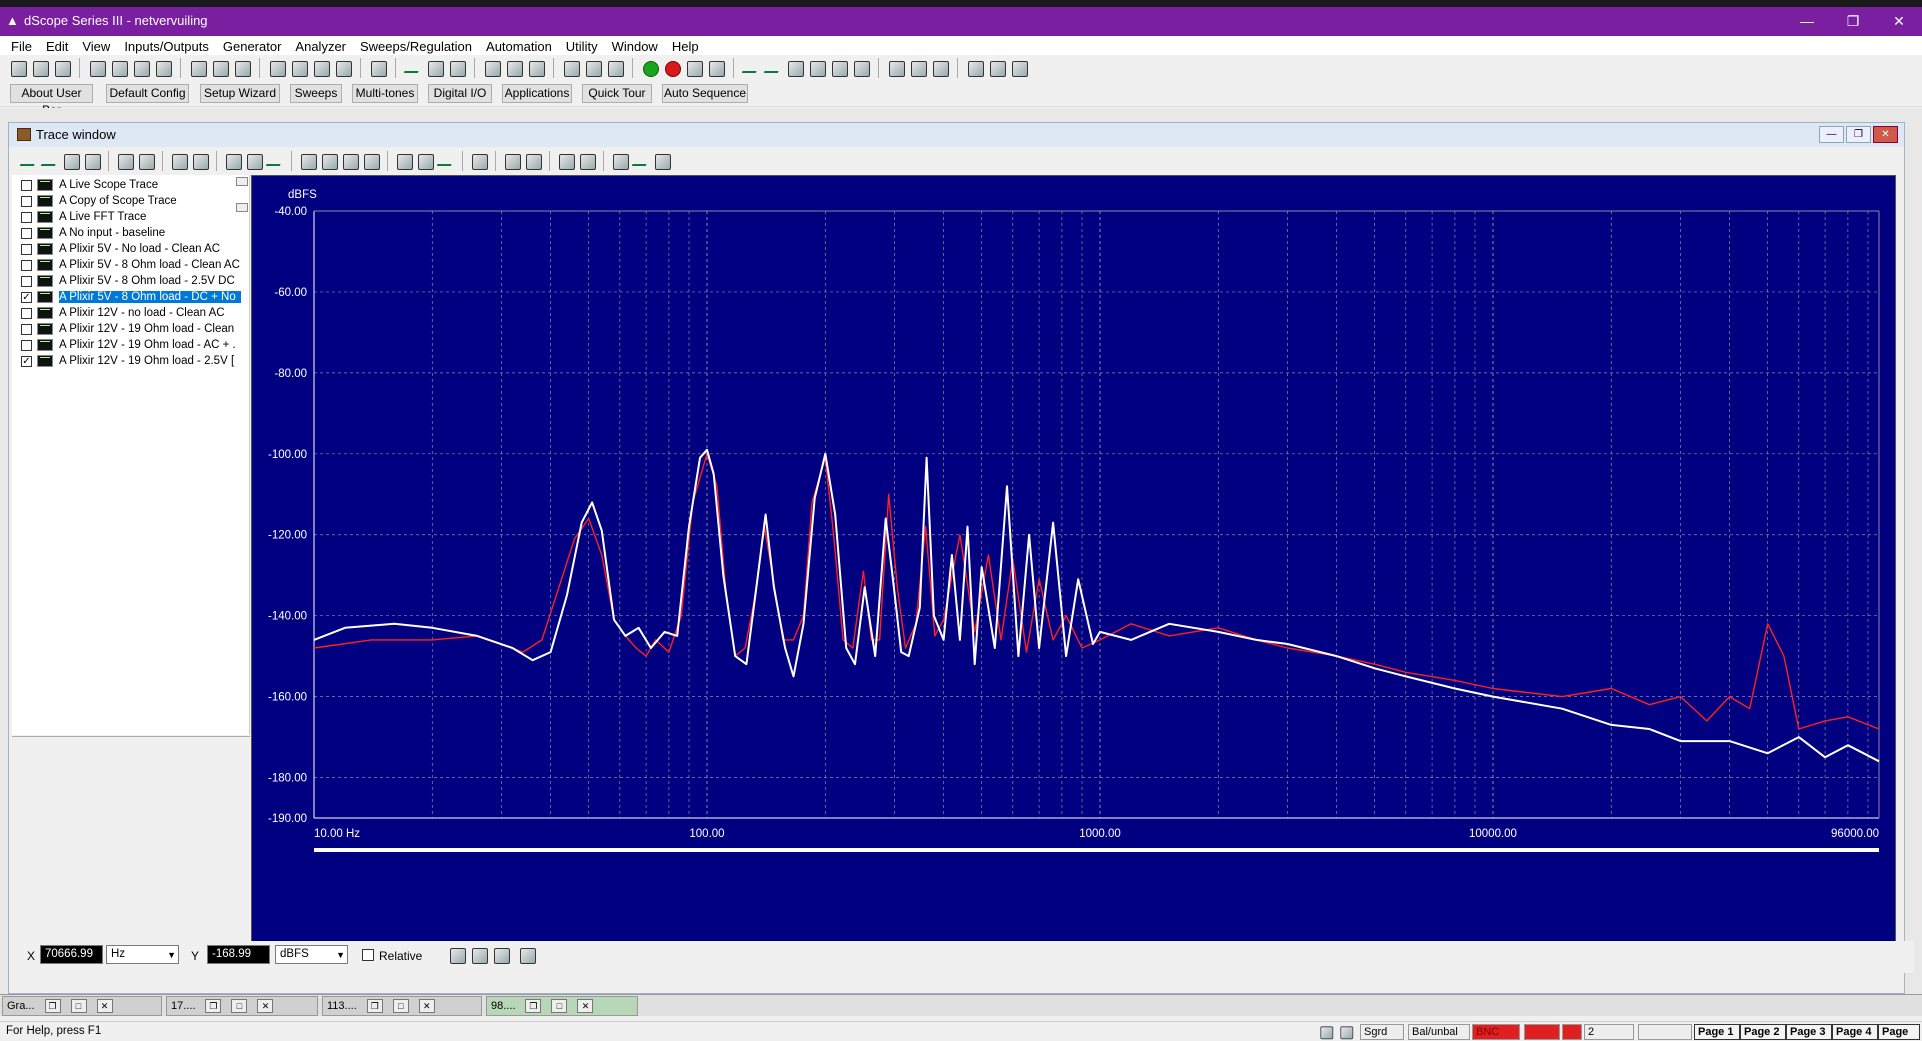  I want to click on trace-row: A Live Scope Trace, so click(131, 185).